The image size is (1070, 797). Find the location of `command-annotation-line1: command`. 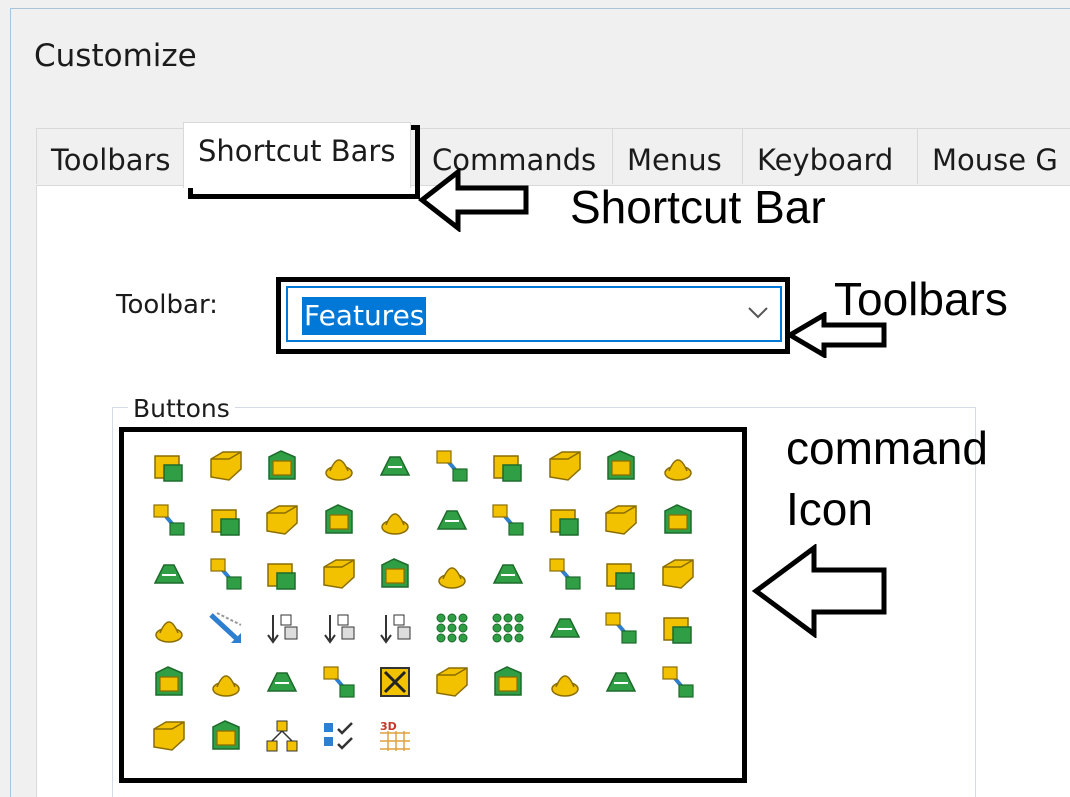

command-annotation-line1: command is located at coordinates (887, 448).